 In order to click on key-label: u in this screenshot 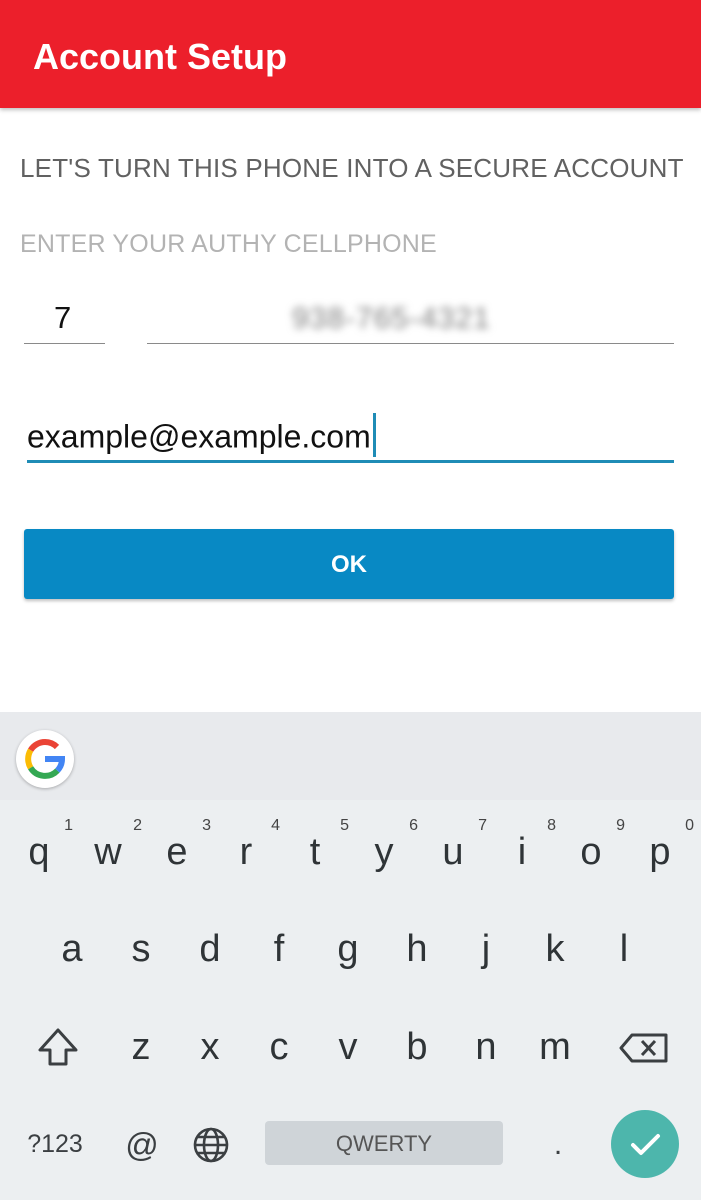, I will do `click(453, 852)`.